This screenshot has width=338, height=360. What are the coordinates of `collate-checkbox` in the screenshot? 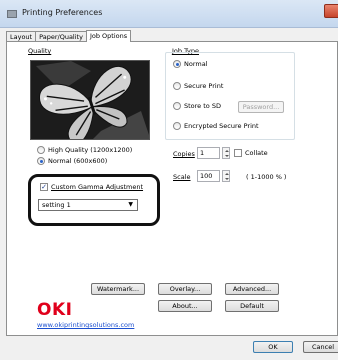 It's located at (238, 153).